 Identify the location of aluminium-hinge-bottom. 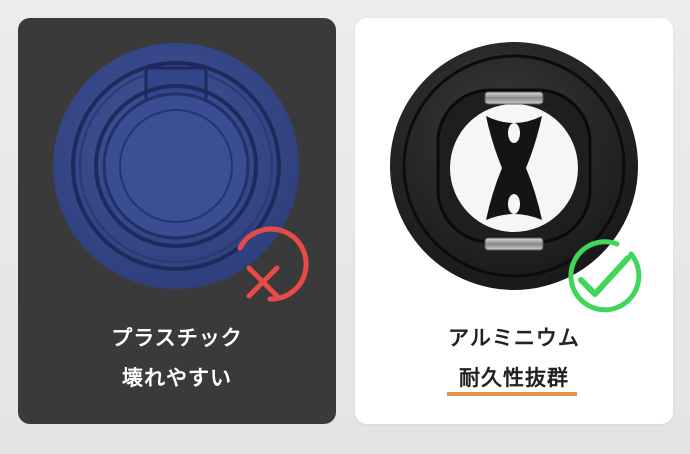
(514, 244).